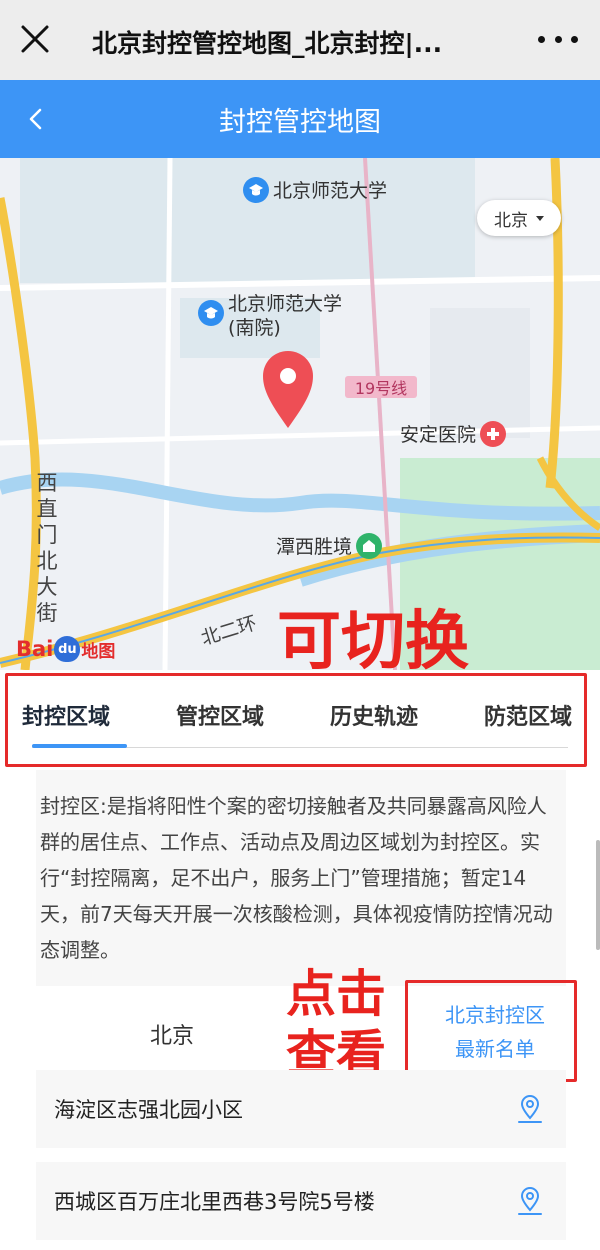  What do you see at coordinates (519, 218) in the screenshot?
I see `city-selector: 北京` at bounding box center [519, 218].